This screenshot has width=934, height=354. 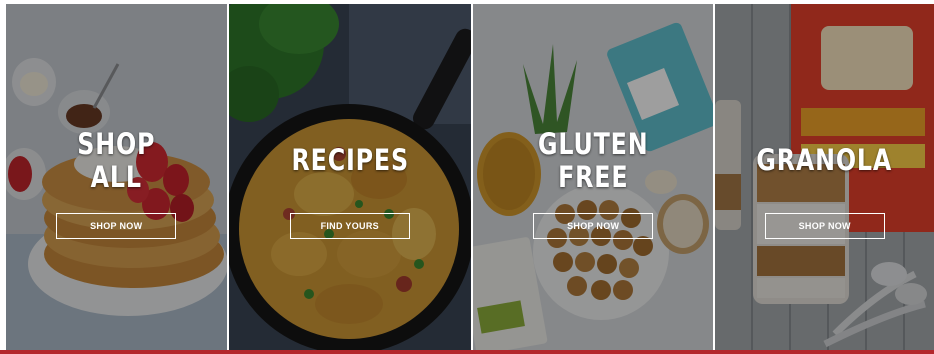 I want to click on tile-title-line: RECIPES, so click(x=350, y=160).